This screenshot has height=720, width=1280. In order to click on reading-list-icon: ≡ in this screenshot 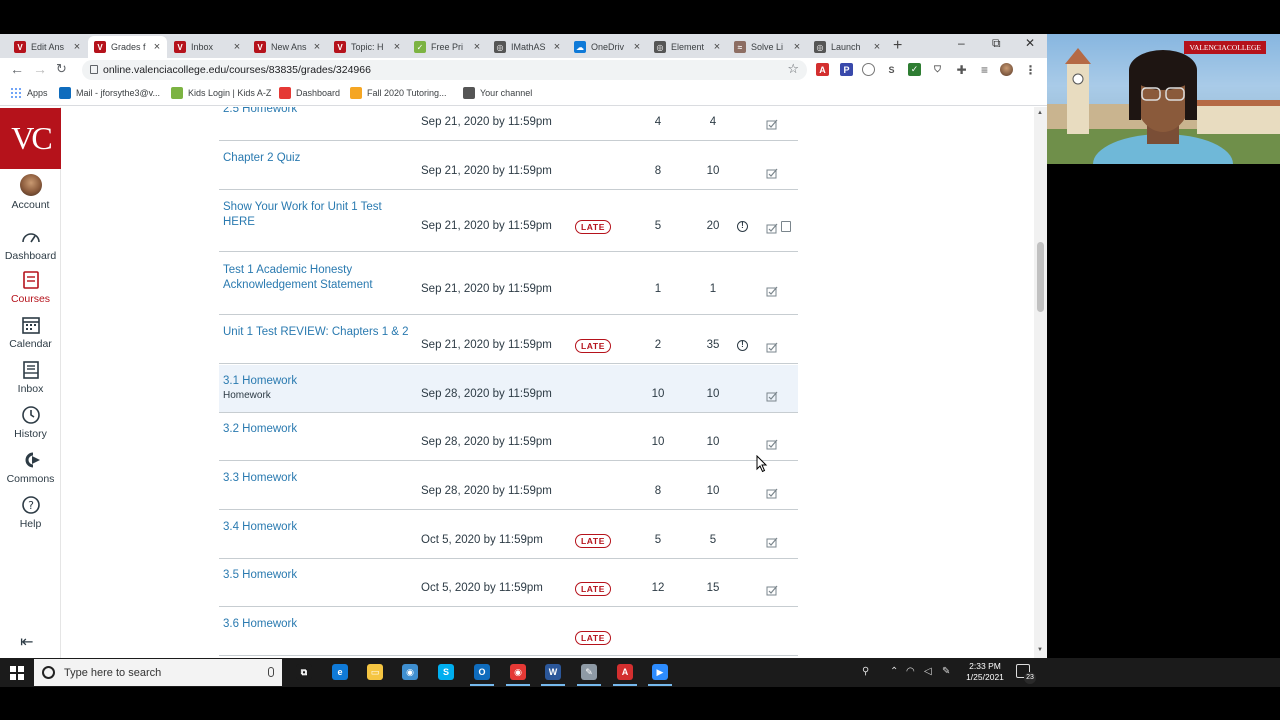, I will do `click(984, 70)`.